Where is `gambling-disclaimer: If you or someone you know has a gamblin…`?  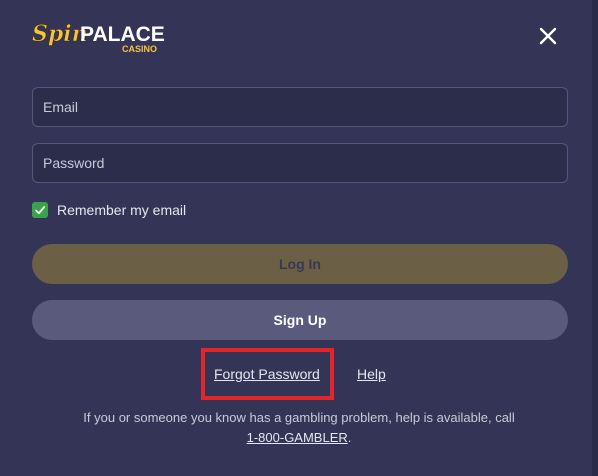 gambling-disclaimer: If you or someone you know has a gamblin… is located at coordinates (299, 428).